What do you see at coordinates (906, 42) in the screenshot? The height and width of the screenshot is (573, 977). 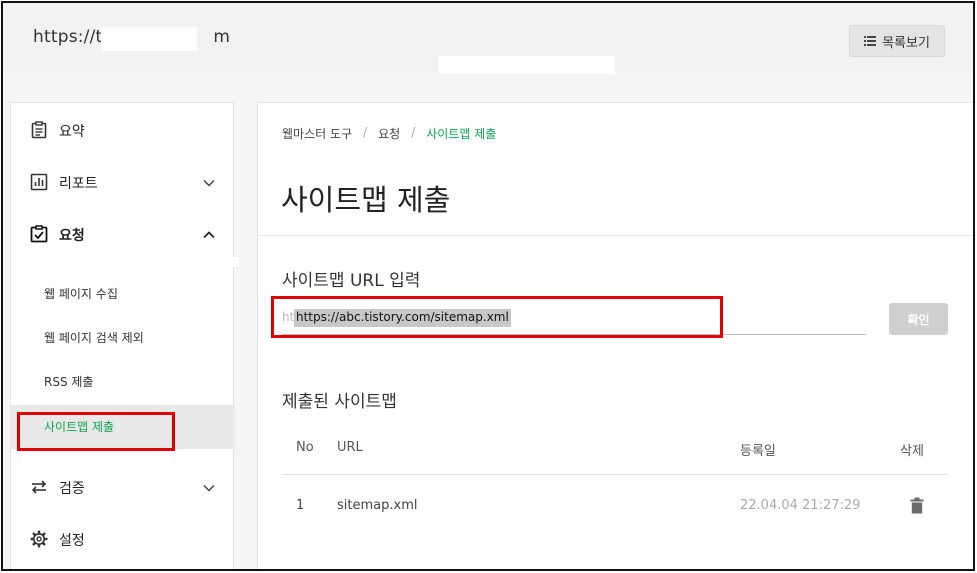 I see `list-view-label: 목록보기` at bounding box center [906, 42].